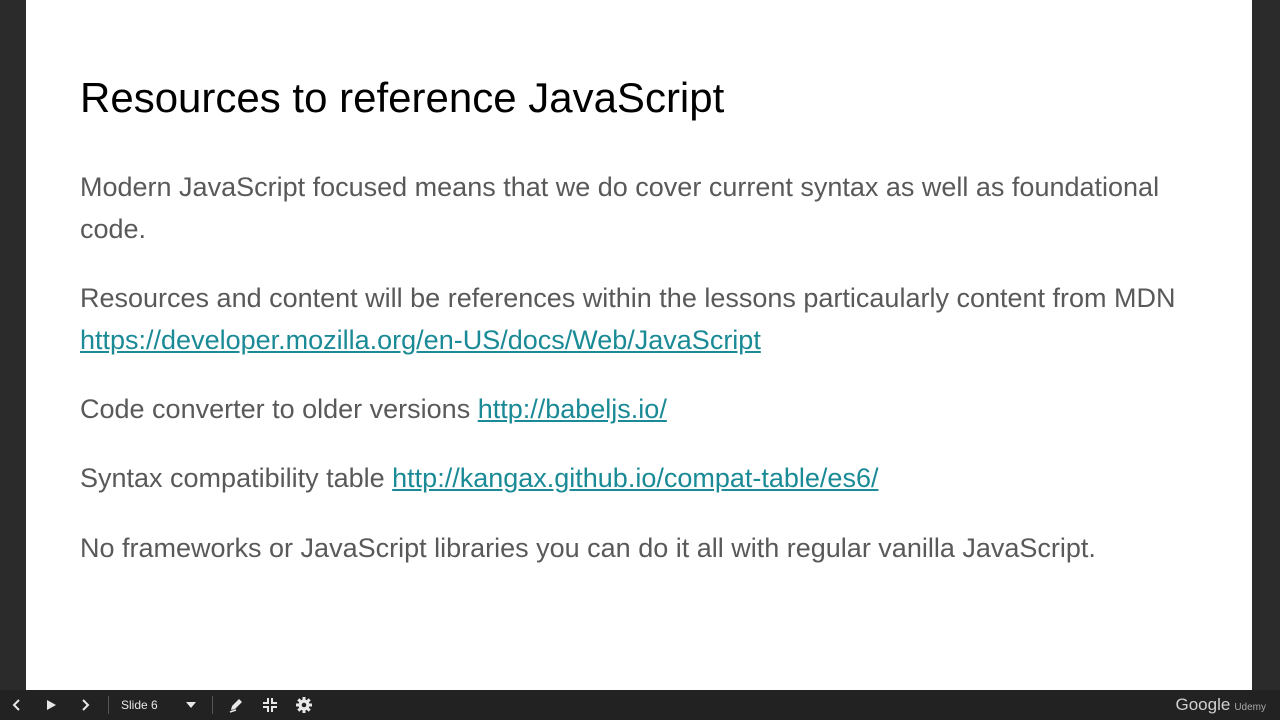  What do you see at coordinates (160, 705) in the screenshot?
I see `slide-selector: Slide 6` at bounding box center [160, 705].